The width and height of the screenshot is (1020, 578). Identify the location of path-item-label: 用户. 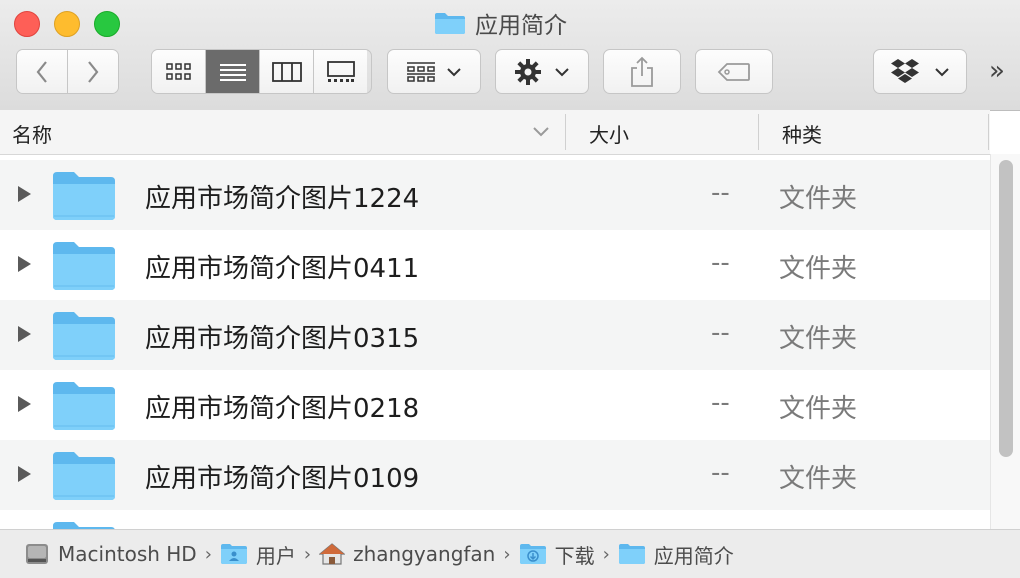
(275, 555).